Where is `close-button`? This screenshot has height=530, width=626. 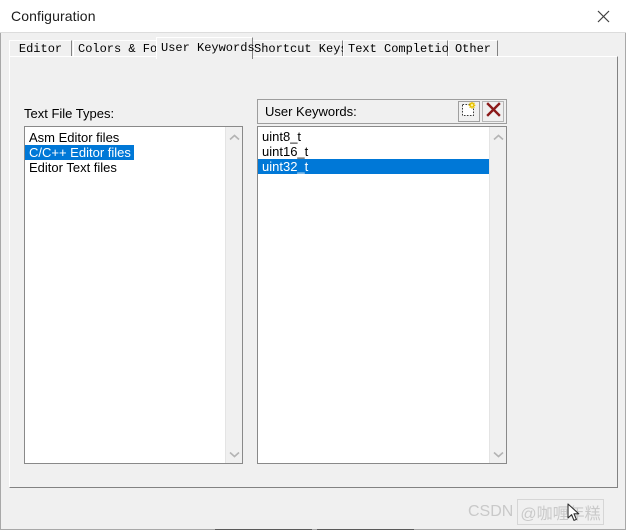 close-button is located at coordinates (603, 16).